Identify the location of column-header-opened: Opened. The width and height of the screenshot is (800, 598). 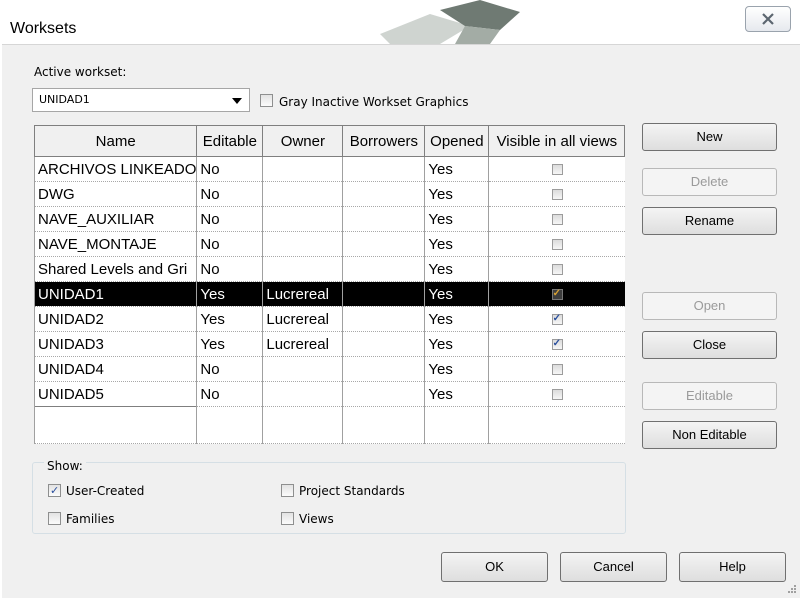
(457, 141).